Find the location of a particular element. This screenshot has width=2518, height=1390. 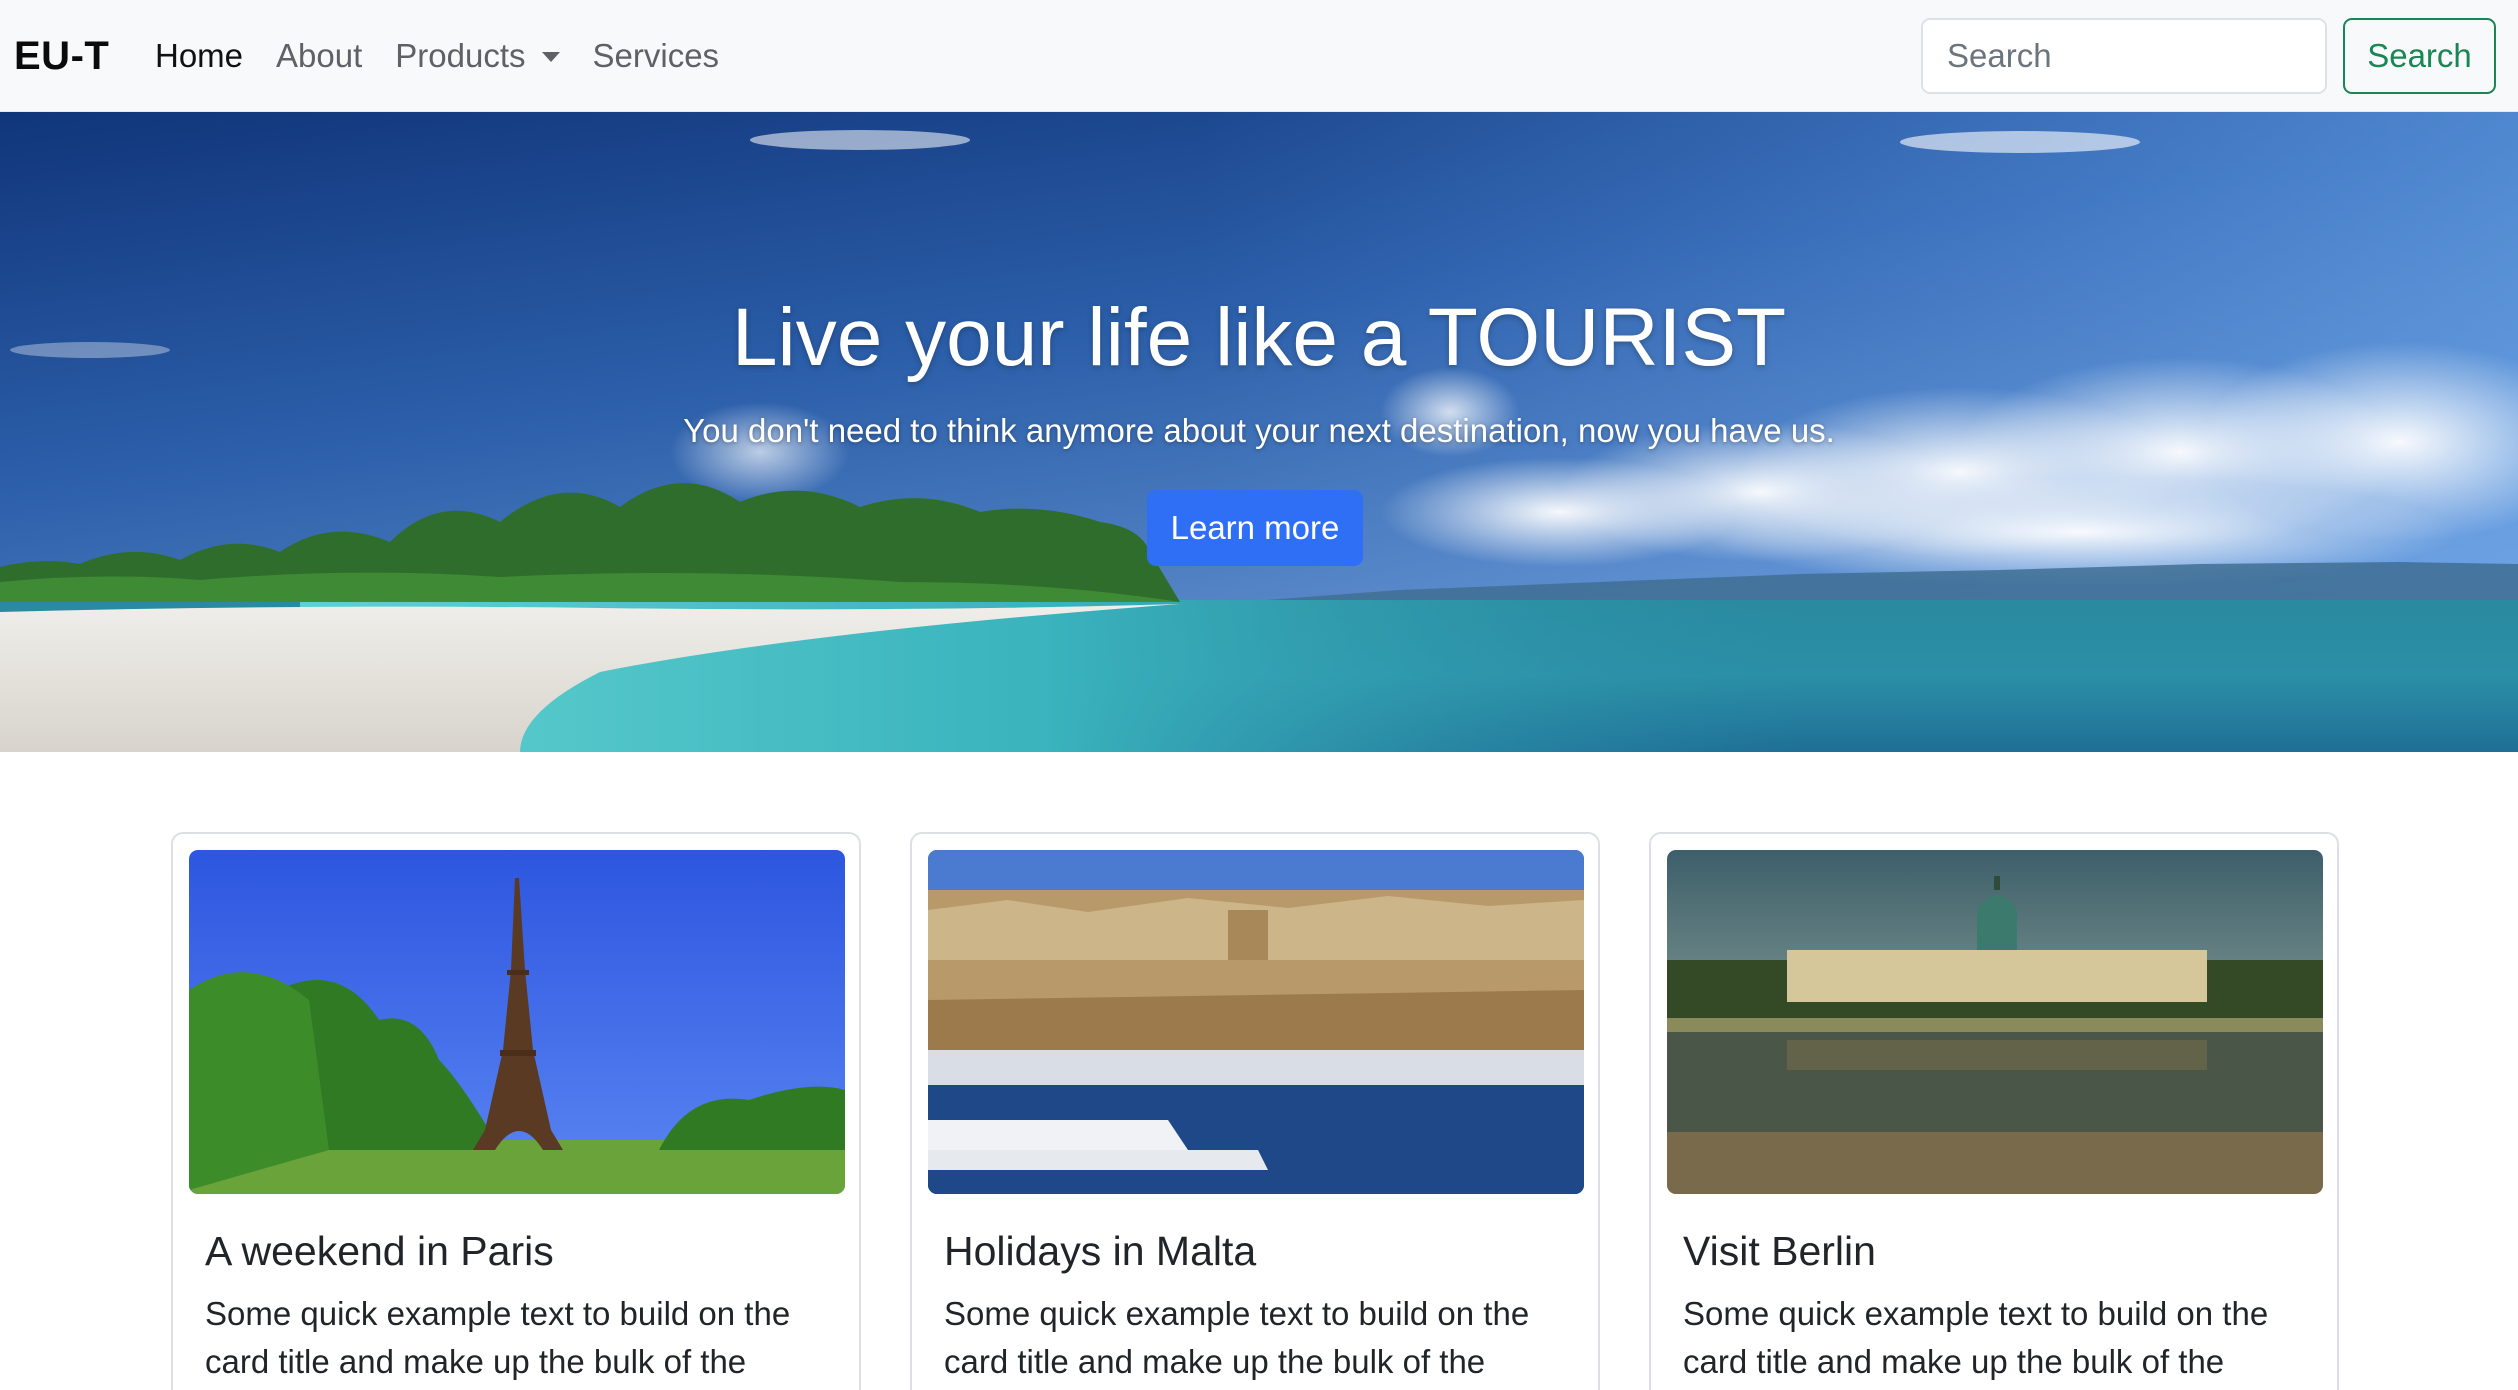

card-title: A weekend in Paris is located at coordinates (379, 1251).